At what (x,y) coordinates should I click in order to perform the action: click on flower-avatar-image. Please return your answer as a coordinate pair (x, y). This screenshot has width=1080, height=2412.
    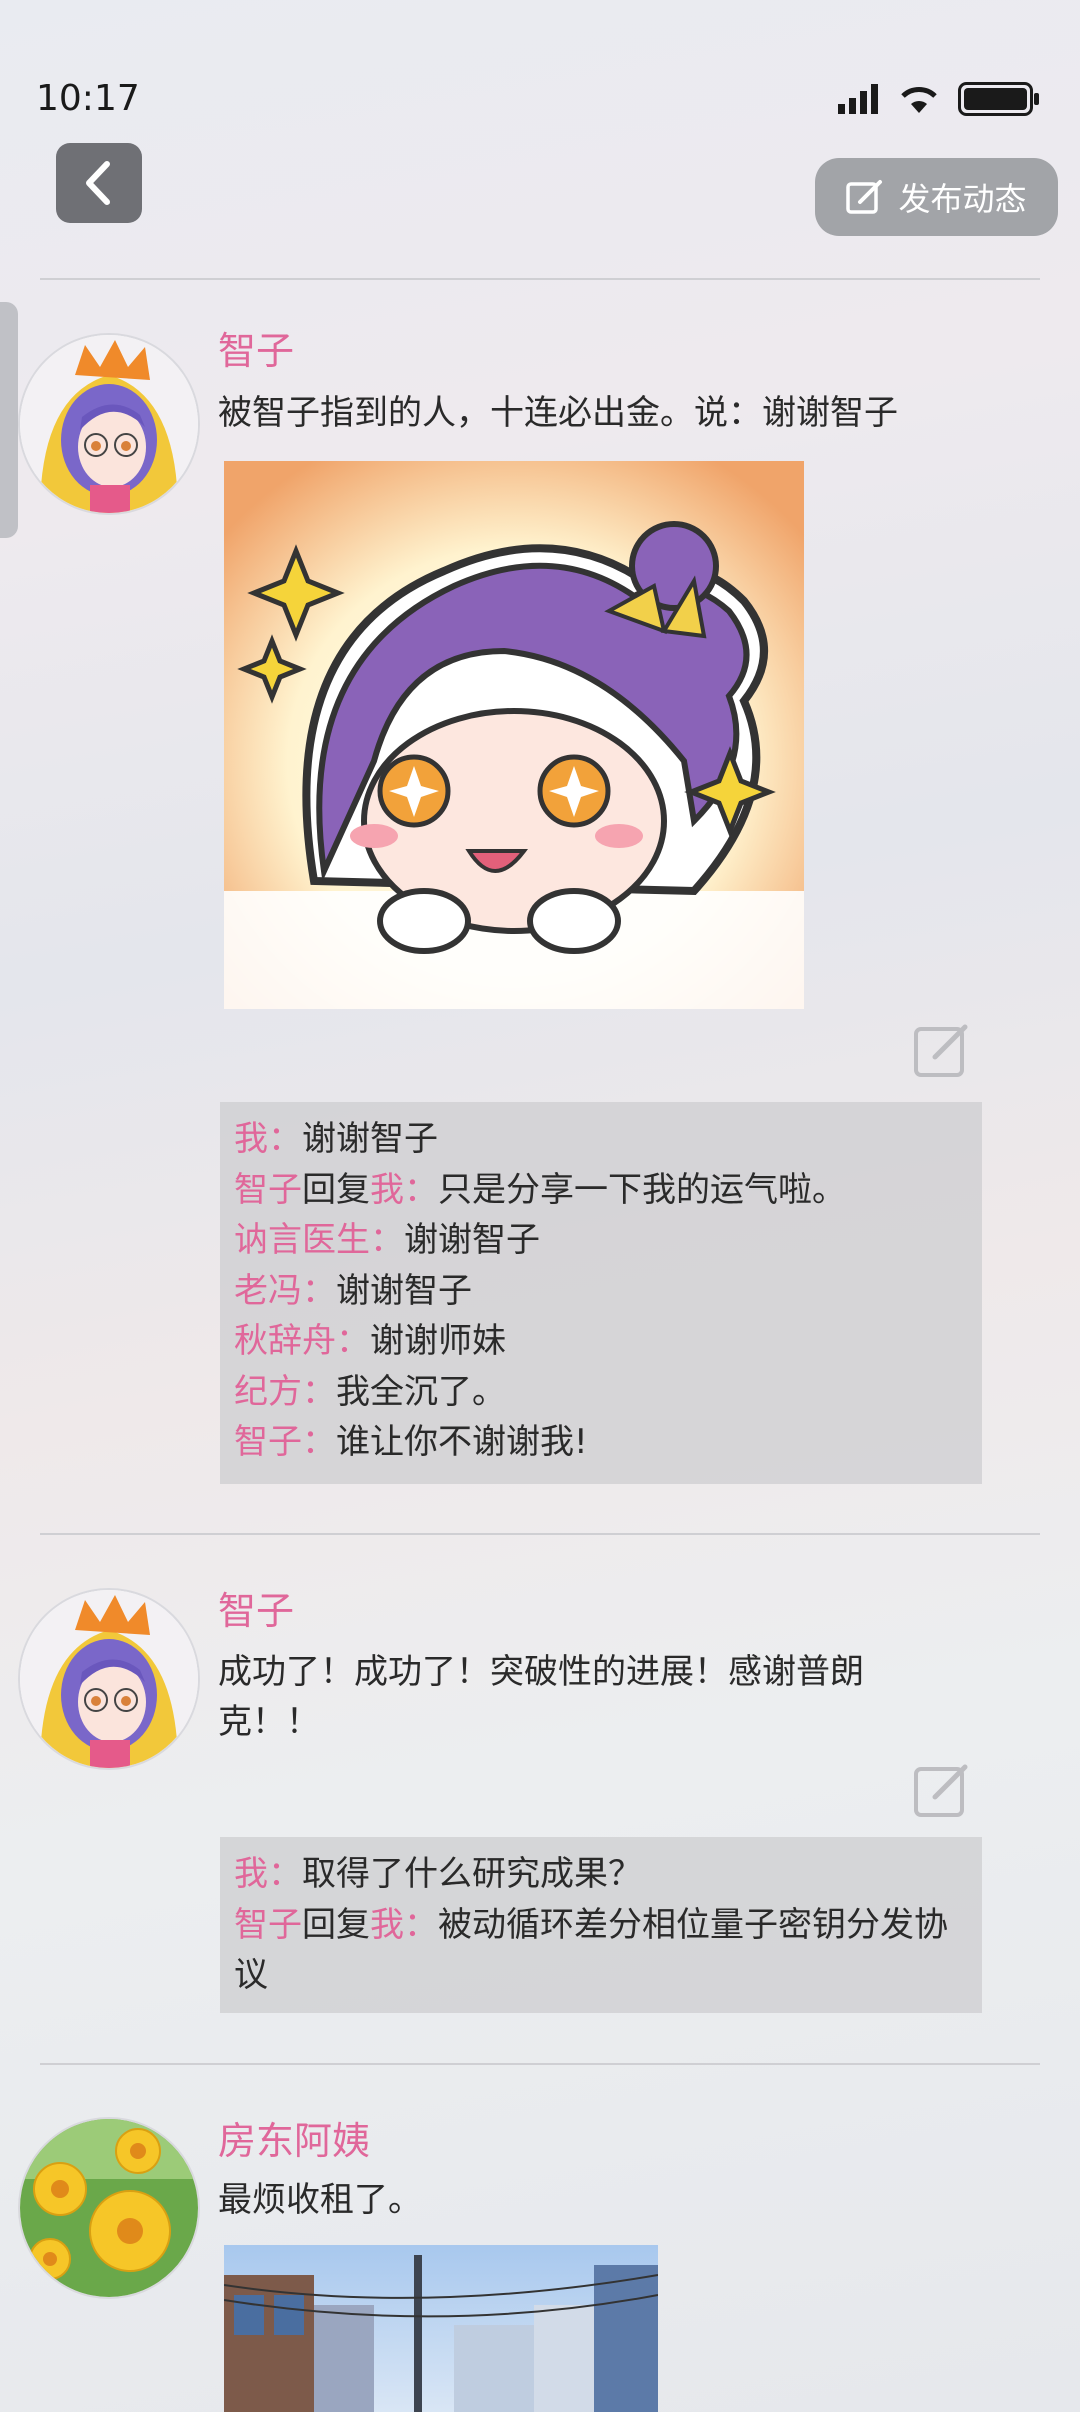
    Looking at the image, I should click on (109, 2208).